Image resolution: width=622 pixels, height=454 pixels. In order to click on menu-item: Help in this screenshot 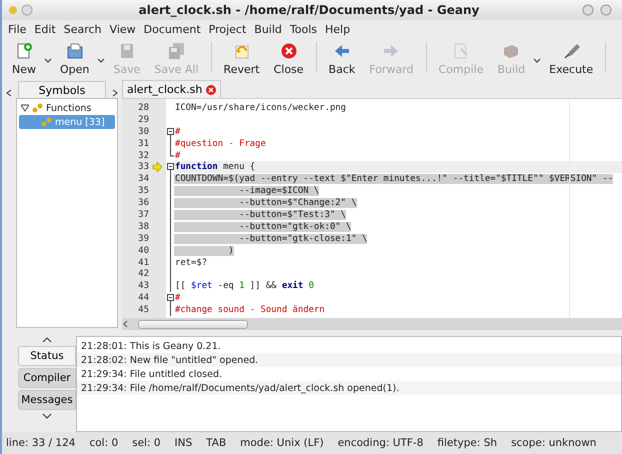, I will do `click(337, 29)`.